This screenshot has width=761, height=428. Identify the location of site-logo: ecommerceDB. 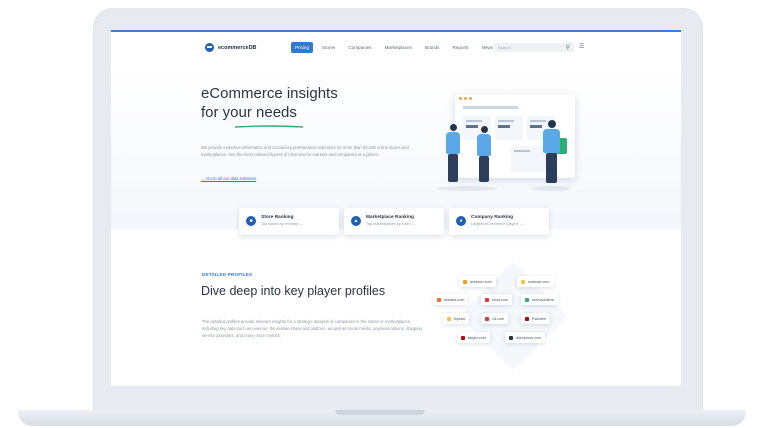
(231, 47).